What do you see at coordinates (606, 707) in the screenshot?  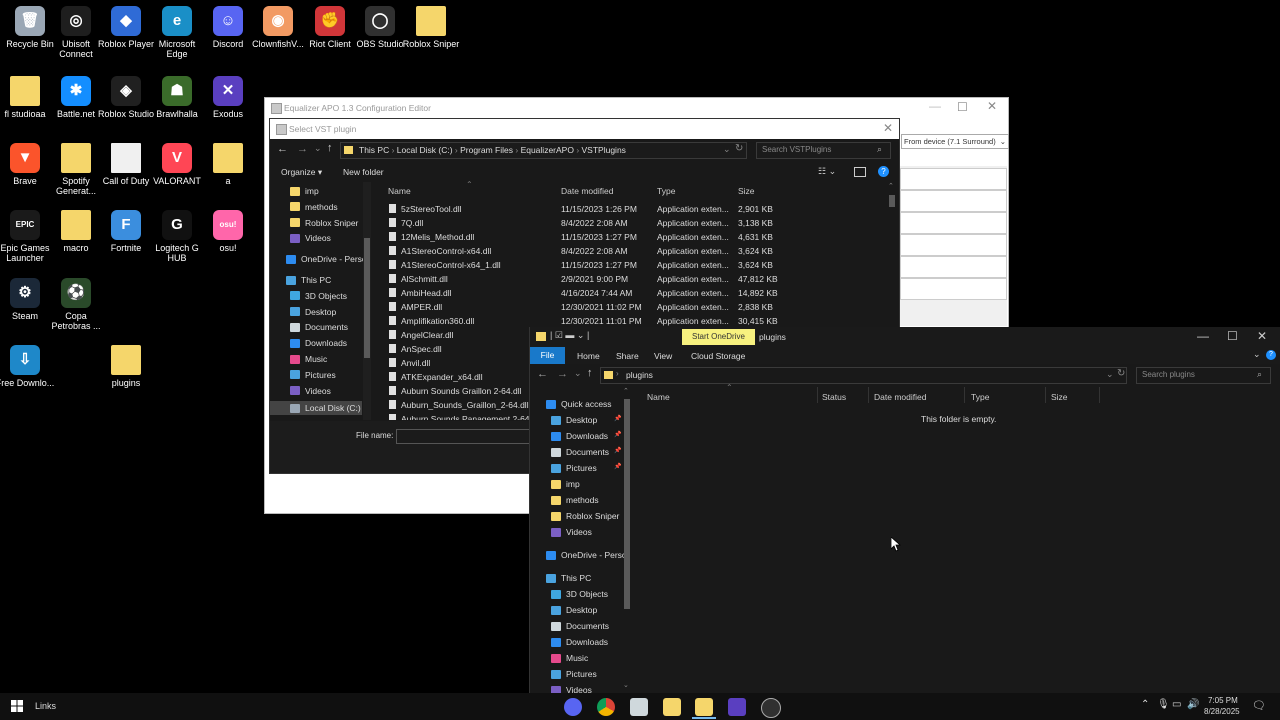 I see `chrome-taskbar-icon` at bounding box center [606, 707].